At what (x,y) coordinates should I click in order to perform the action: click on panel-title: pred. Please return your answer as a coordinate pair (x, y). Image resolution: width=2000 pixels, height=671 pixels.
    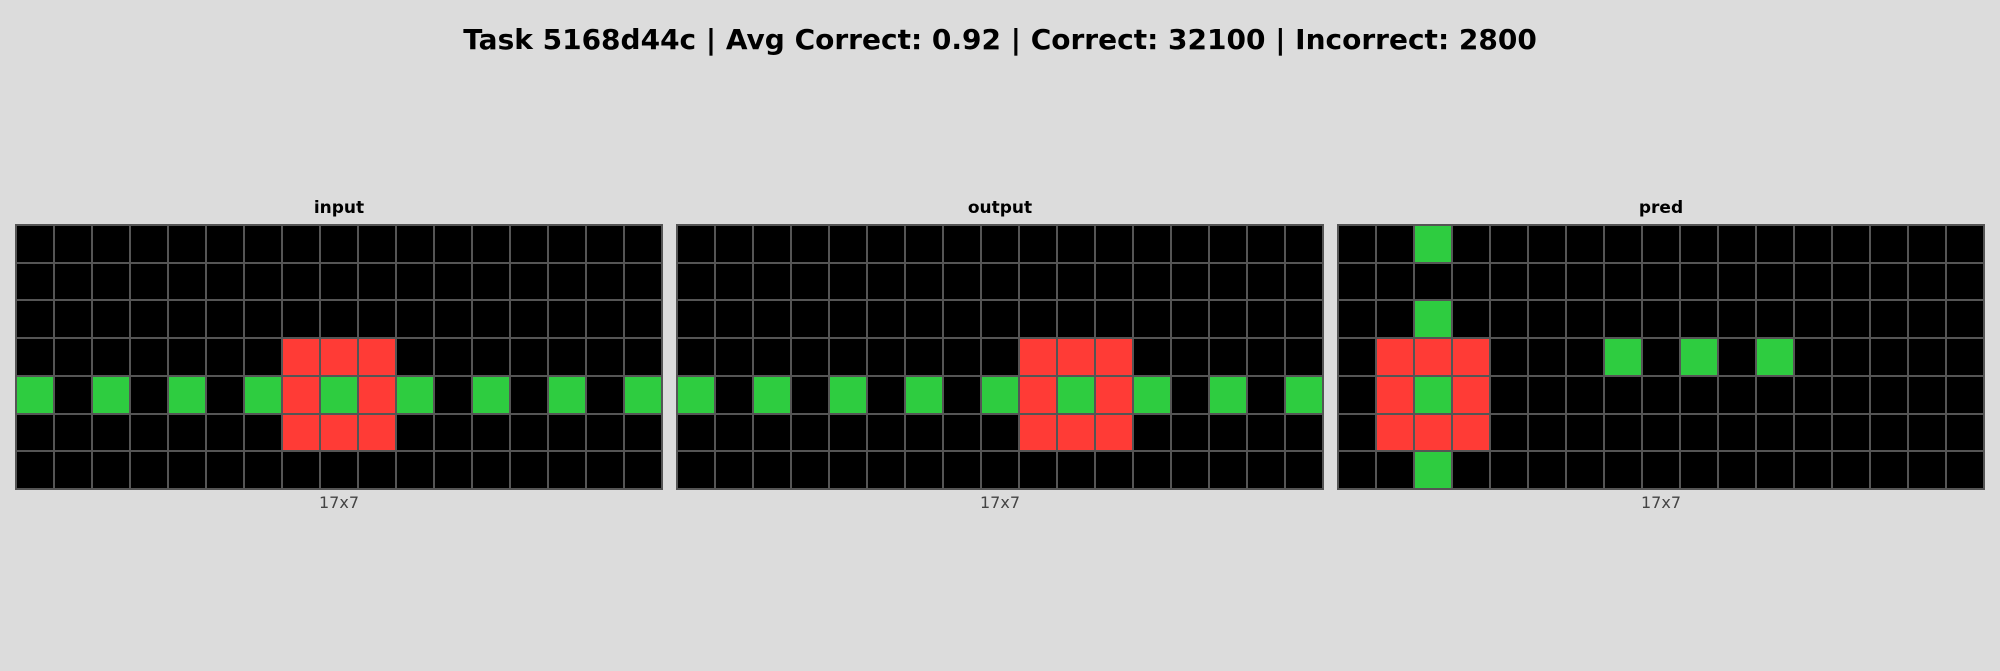
    Looking at the image, I should click on (1661, 208).